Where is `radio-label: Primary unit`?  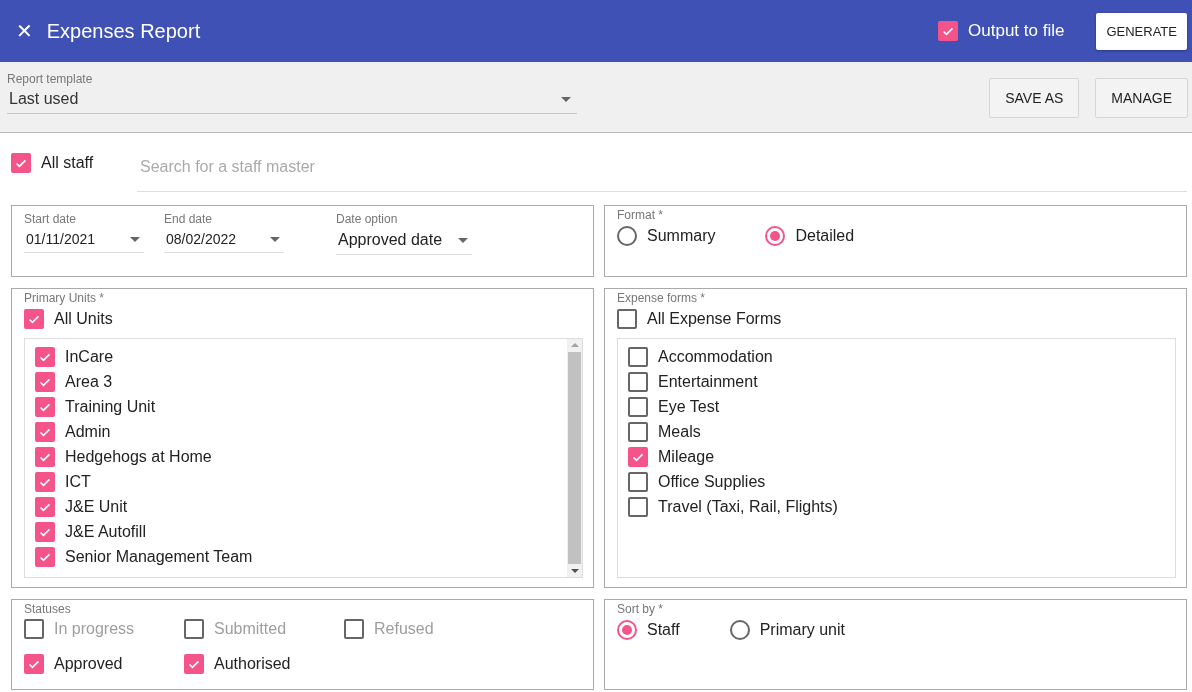 radio-label: Primary unit is located at coordinates (802, 630).